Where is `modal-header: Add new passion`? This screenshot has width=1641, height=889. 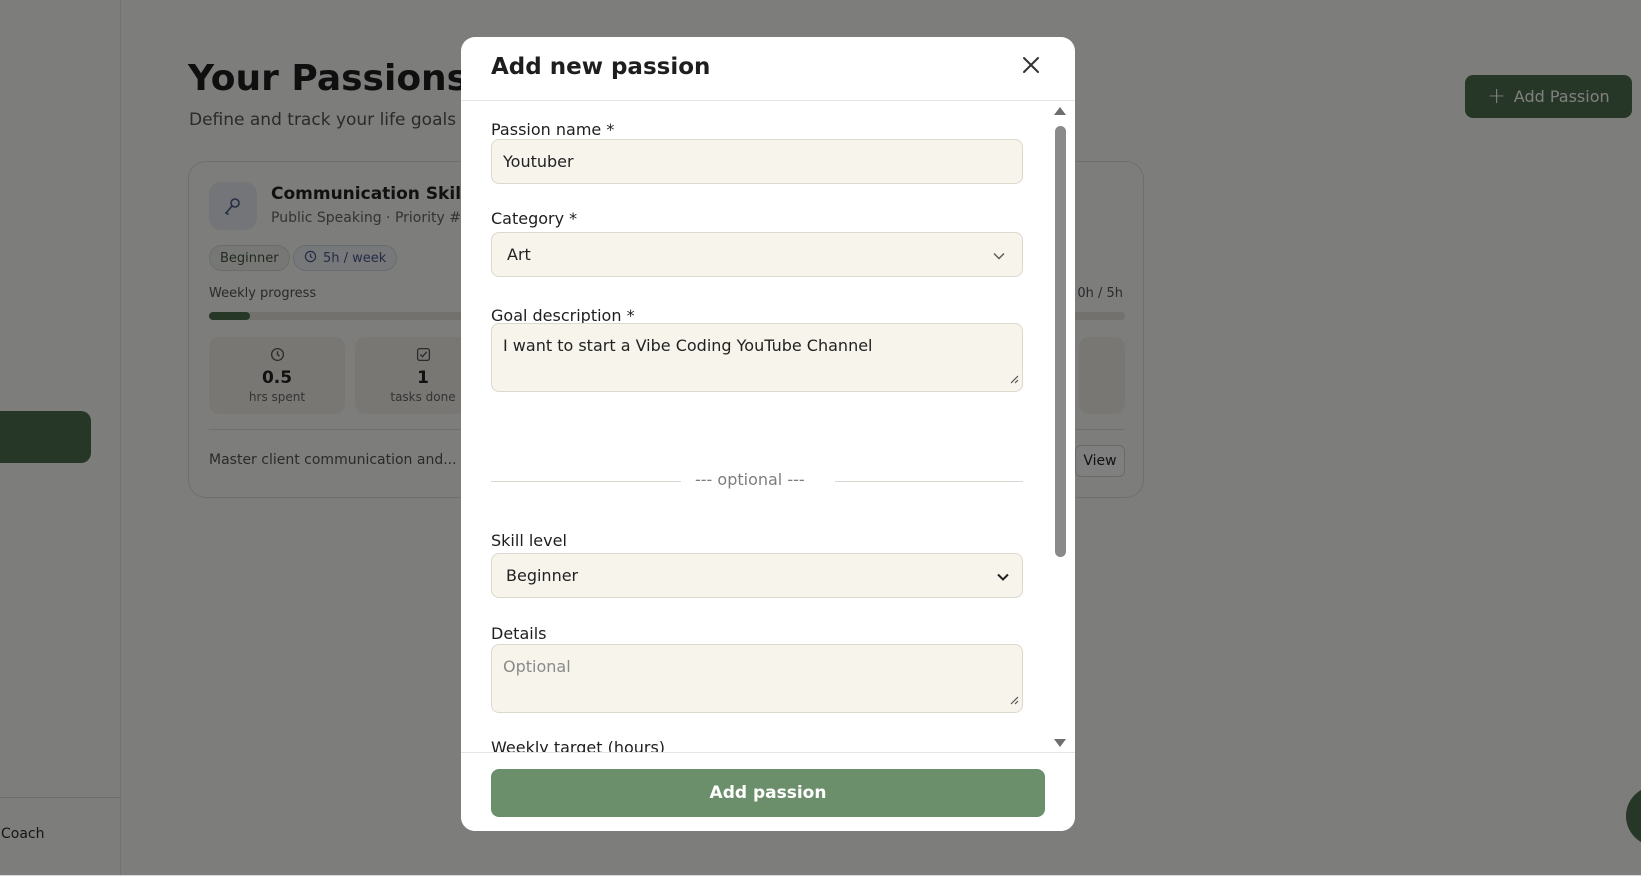 modal-header: Add new passion is located at coordinates (768, 69).